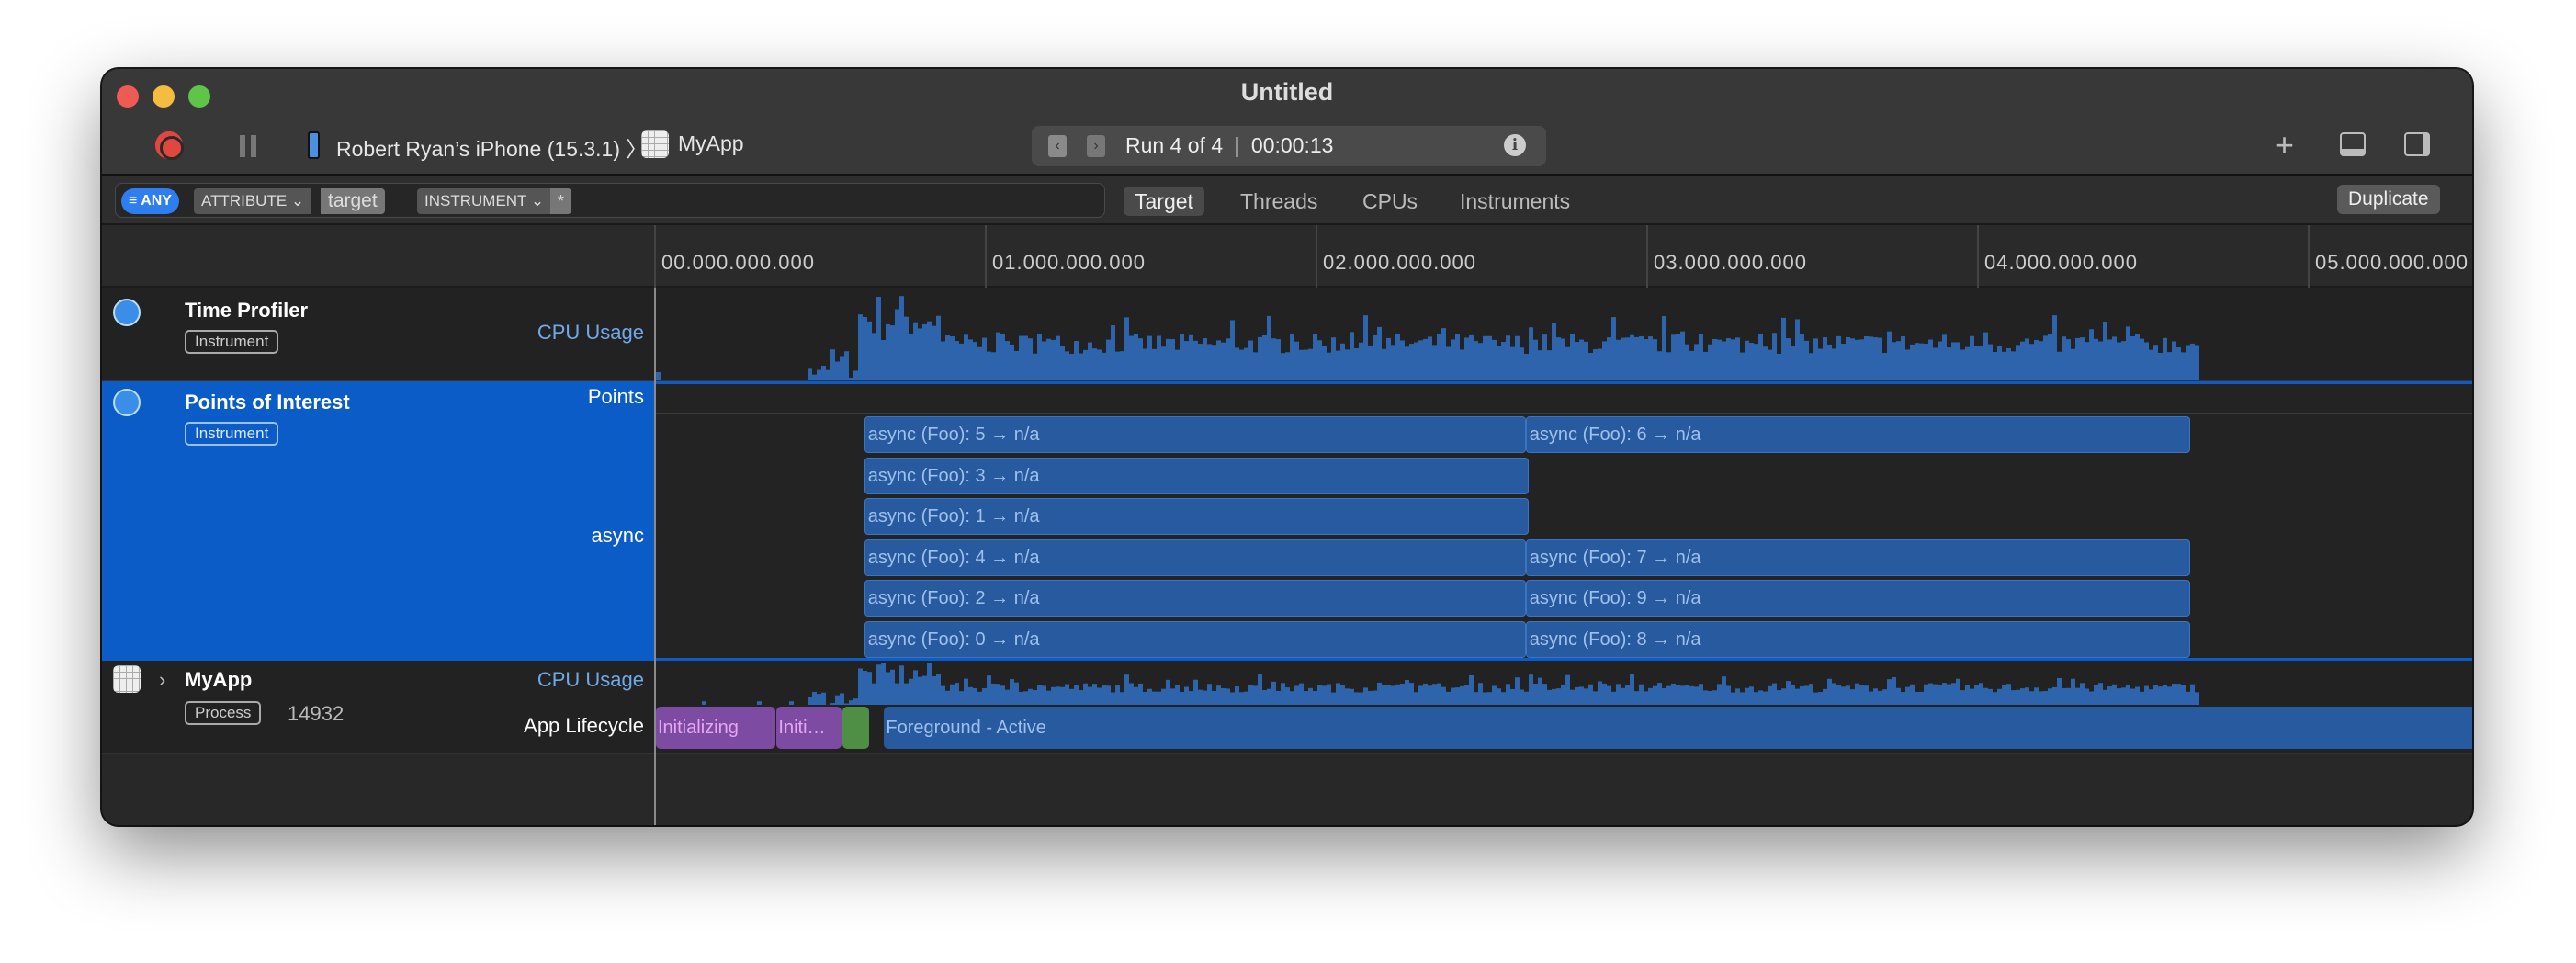  I want to click on poi-interval: async (Foo): 4 → n/a, so click(1195, 557).